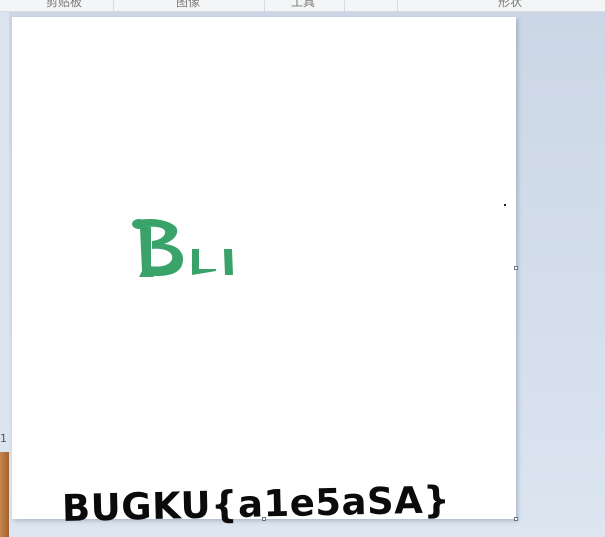 The image size is (605, 537). I want to click on ruler-mark: 1, so click(3, 438).